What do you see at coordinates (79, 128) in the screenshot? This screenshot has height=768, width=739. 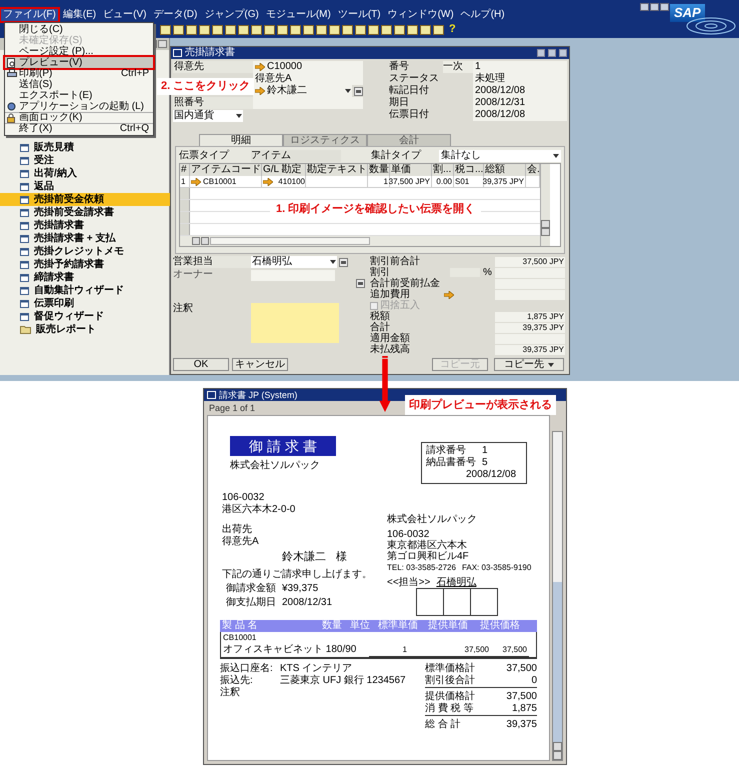 I see `menu-entry: 終了(X) Ctrl+Q` at bounding box center [79, 128].